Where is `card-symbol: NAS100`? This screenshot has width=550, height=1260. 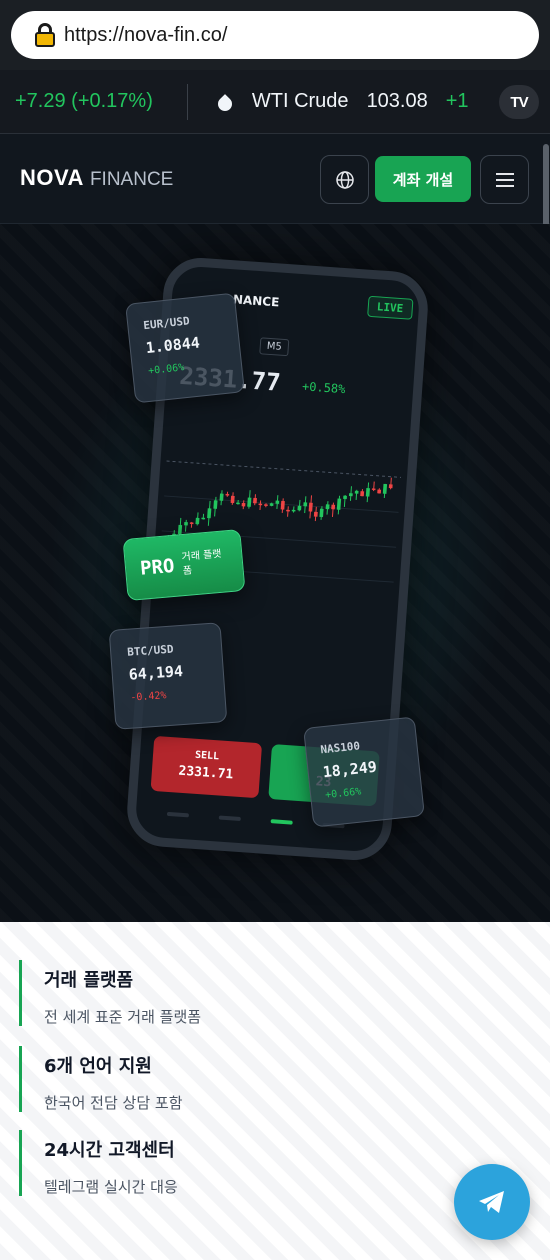
card-symbol: NAS100 is located at coordinates (340, 748).